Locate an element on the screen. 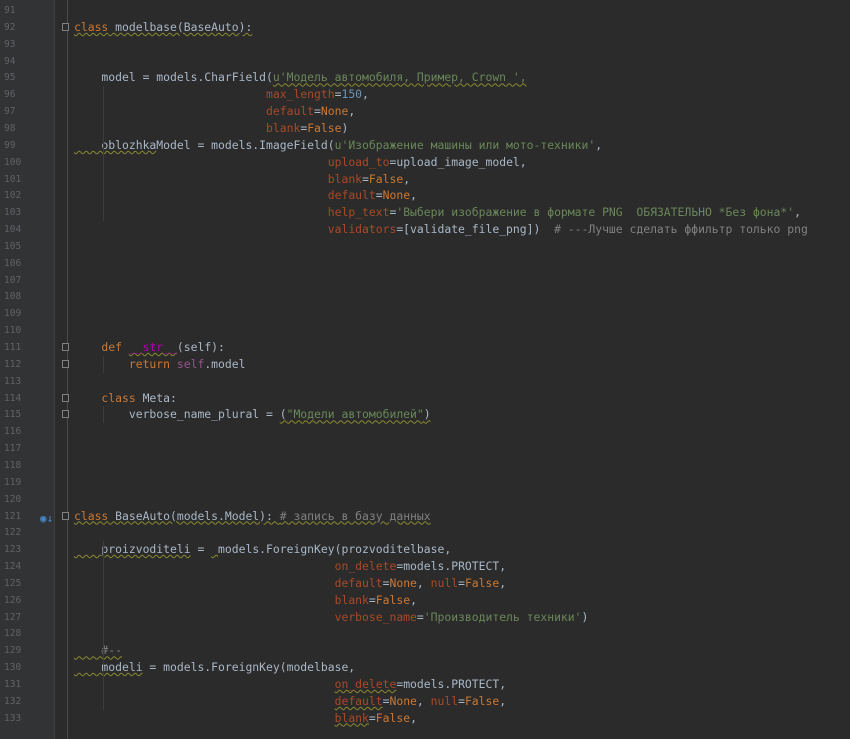 Image resolution: width=850 pixels, height=739 pixels. line-number: 117 is located at coordinates (13, 449).